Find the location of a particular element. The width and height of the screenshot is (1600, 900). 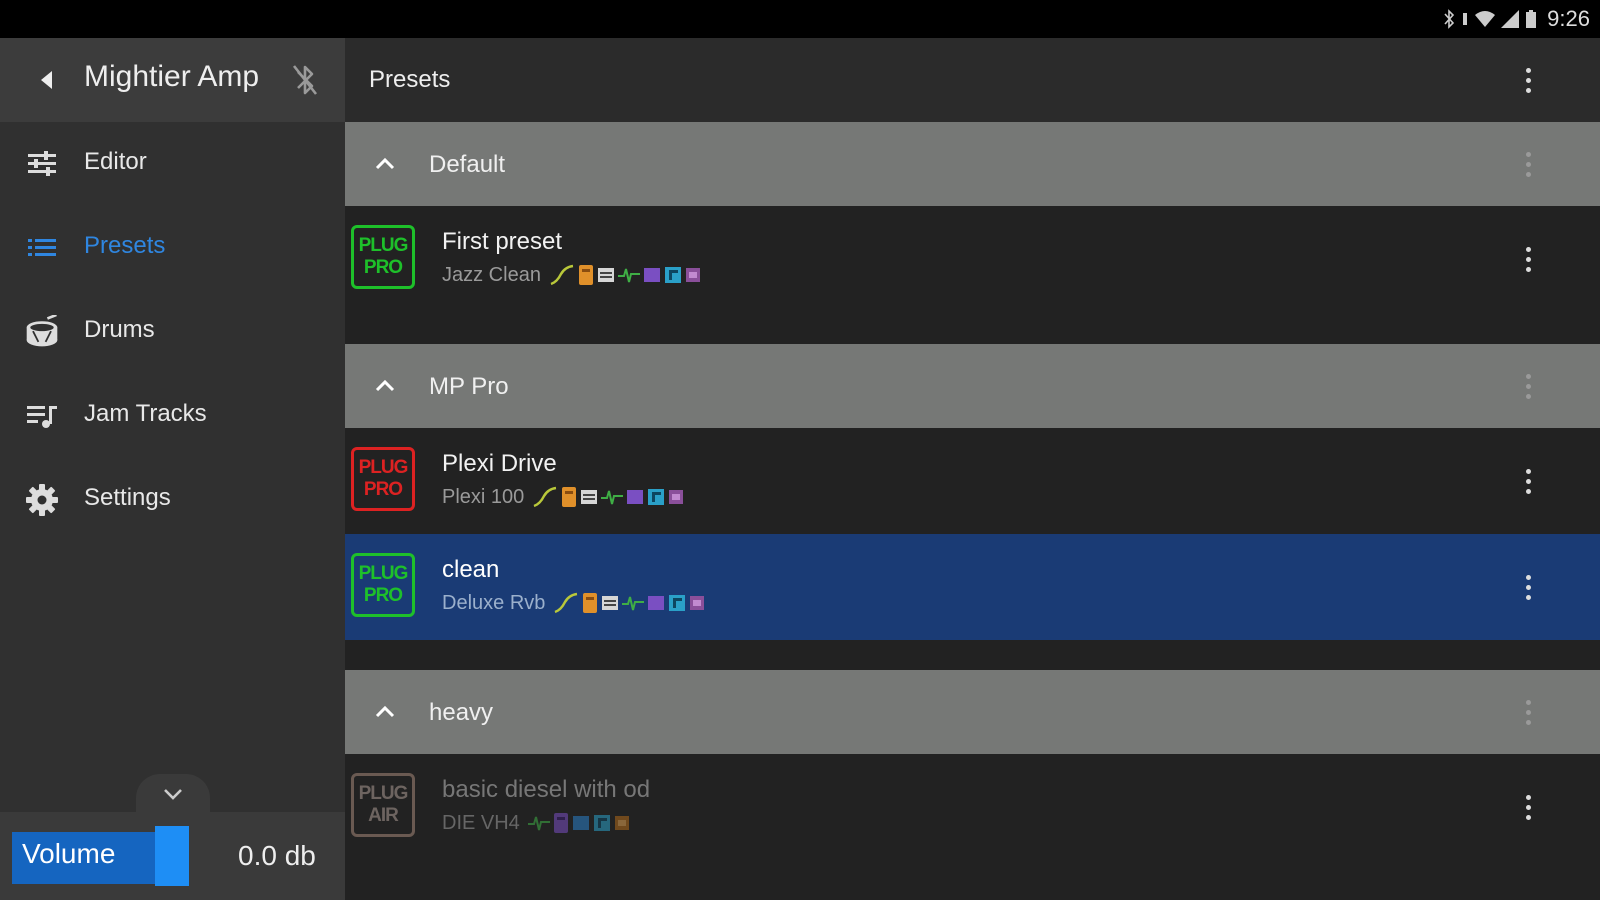

preset-name: basic diesel with od is located at coordinates (546, 789).